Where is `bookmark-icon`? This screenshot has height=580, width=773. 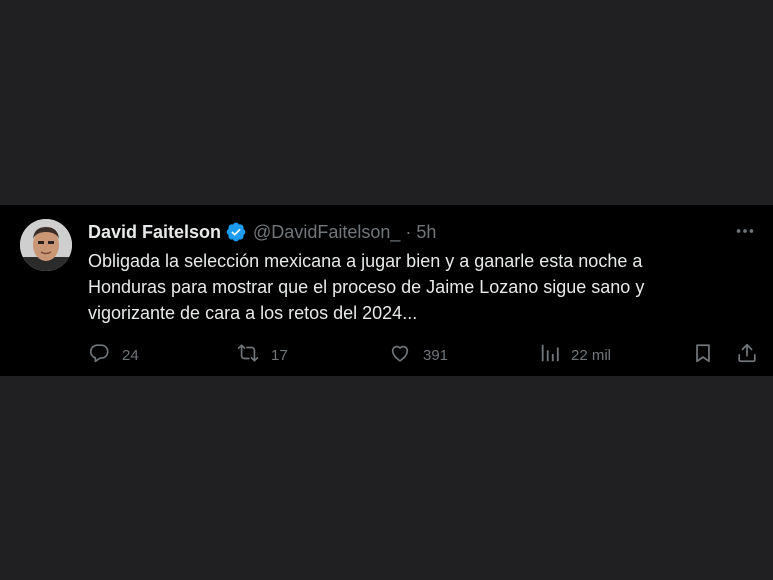 bookmark-icon is located at coordinates (703, 355).